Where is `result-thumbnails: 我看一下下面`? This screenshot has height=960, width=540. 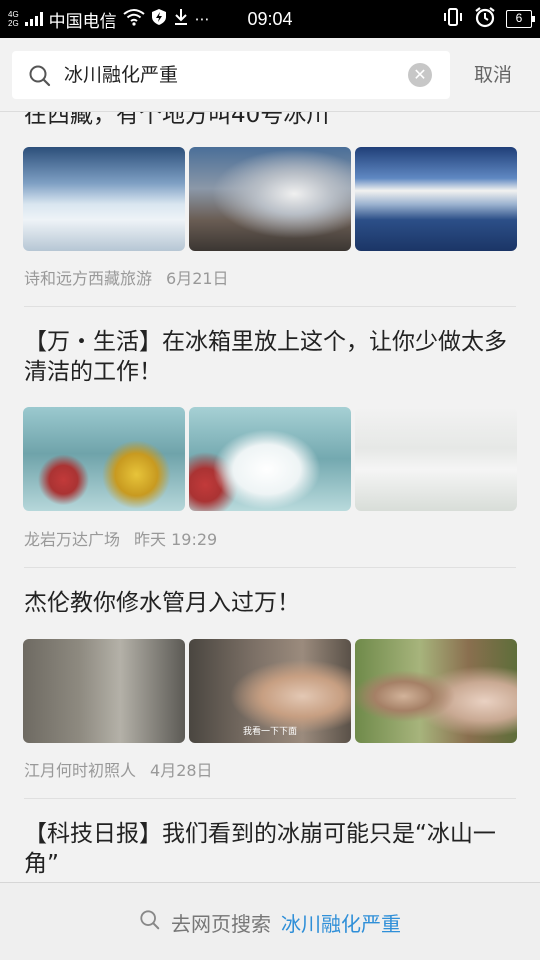
result-thumbnails: 我看一下下面 is located at coordinates (270, 691).